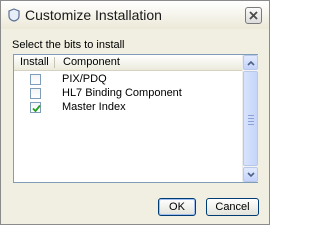 This screenshot has width=320, height=240. I want to click on component-name: HL7 Binding Component, so click(122, 93).